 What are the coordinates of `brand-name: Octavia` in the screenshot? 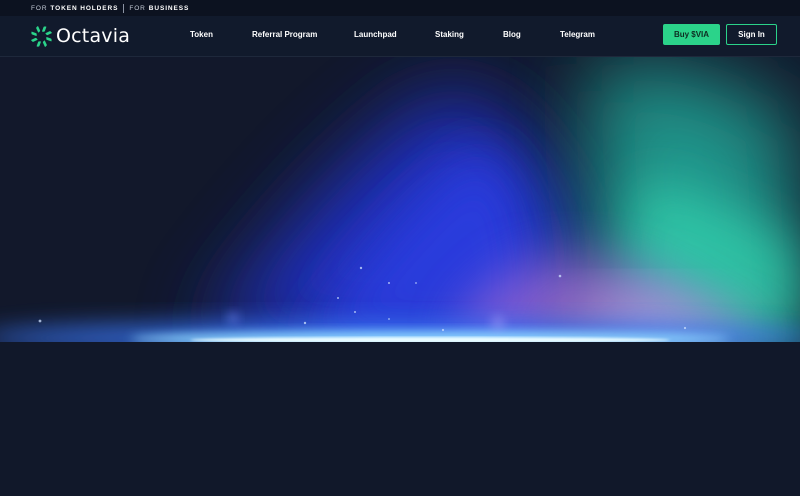 It's located at (93, 36).